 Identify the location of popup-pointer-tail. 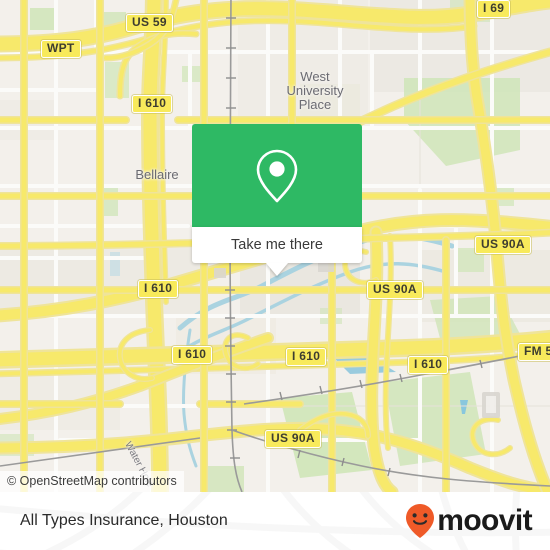
(277, 269).